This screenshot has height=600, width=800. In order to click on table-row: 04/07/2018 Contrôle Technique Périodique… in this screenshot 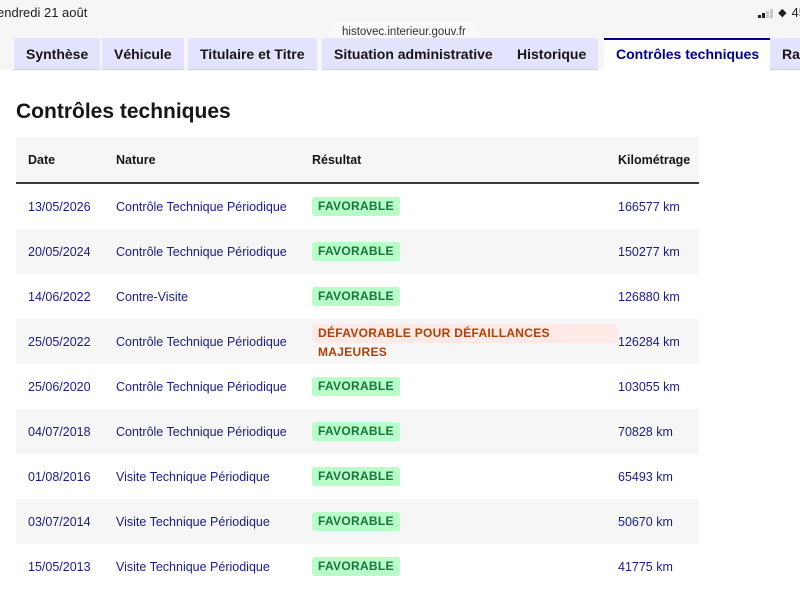, I will do `click(357, 431)`.